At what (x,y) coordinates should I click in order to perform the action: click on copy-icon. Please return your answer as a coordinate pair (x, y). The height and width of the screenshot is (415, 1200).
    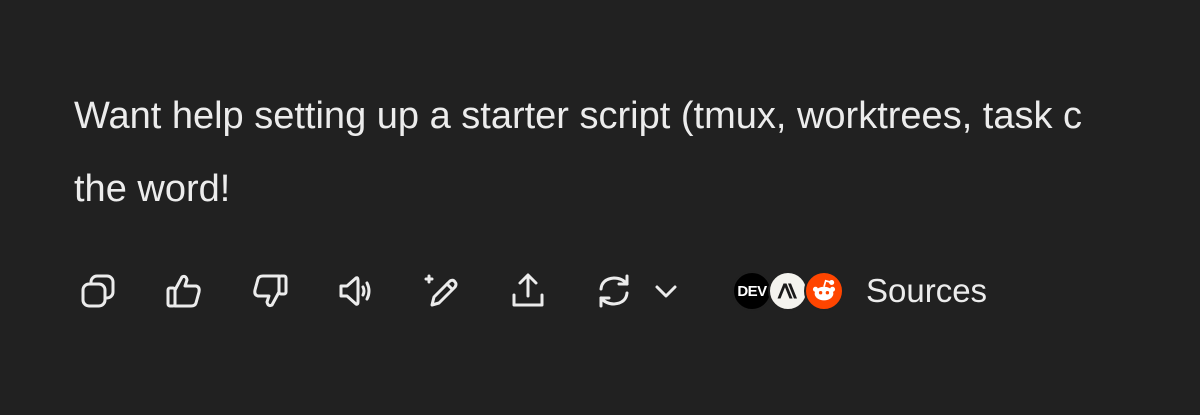
    Looking at the image, I should click on (98, 291).